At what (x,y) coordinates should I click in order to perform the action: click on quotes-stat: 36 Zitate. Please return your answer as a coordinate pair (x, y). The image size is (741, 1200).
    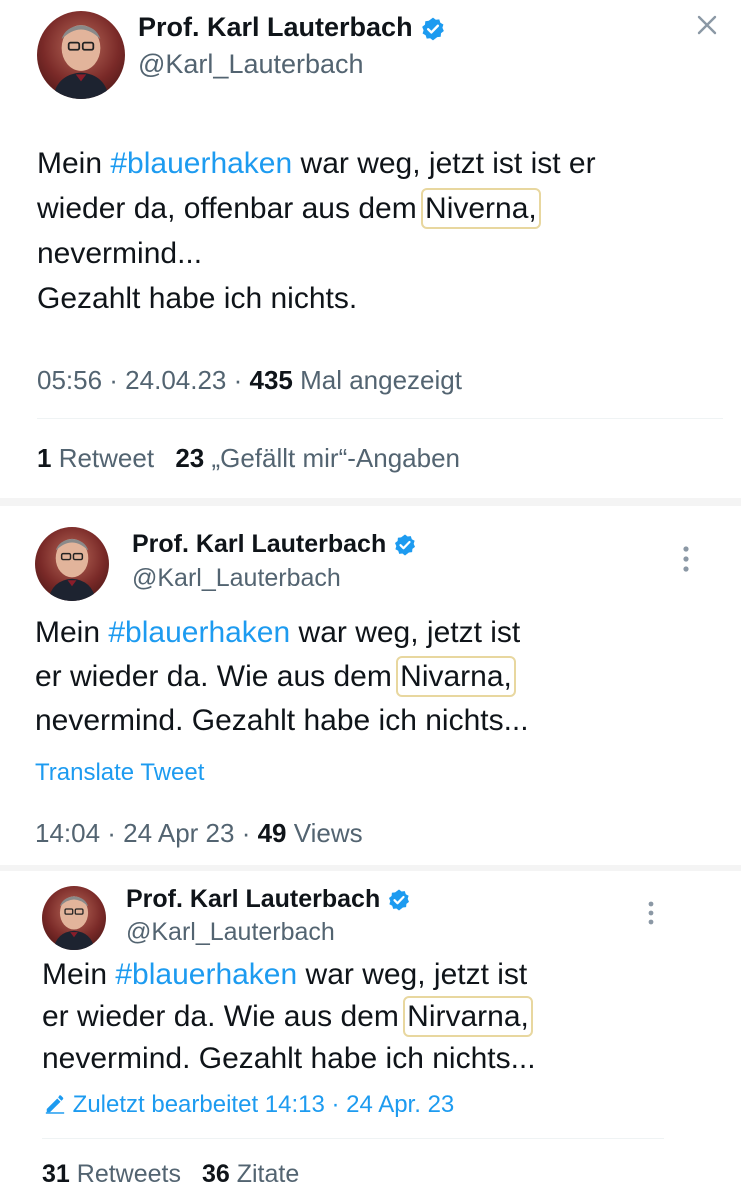
    Looking at the image, I should click on (250, 1174).